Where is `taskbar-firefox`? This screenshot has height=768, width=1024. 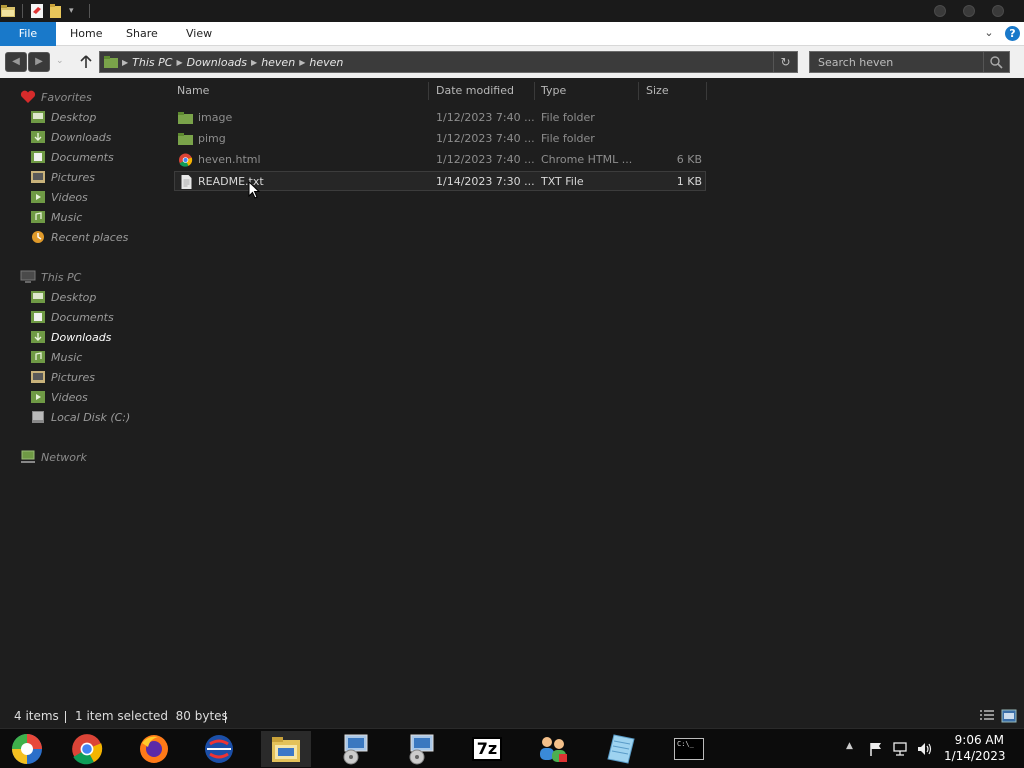 taskbar-firefox is located at coordinates (154, 749).